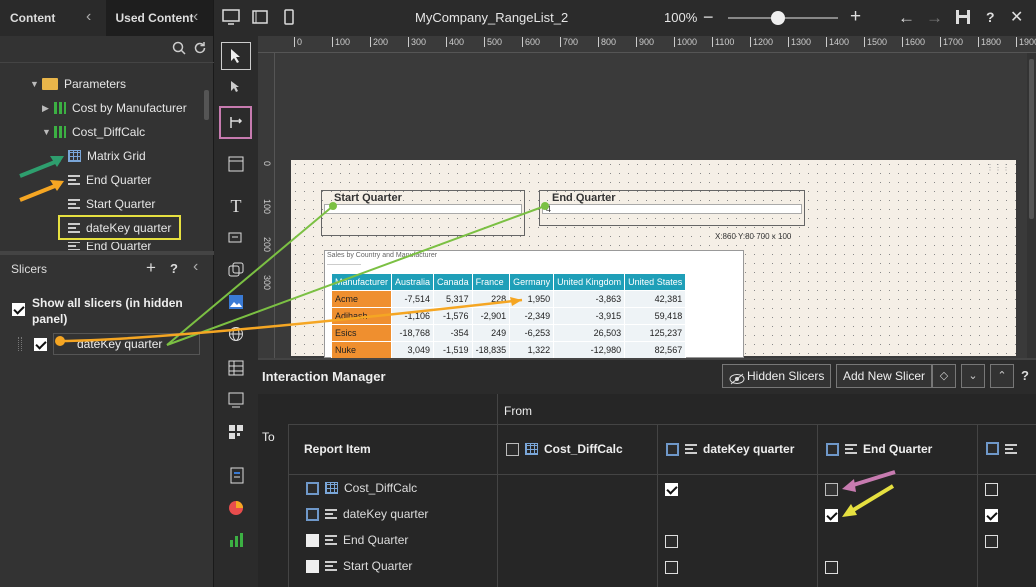 The image size is (1036, 587). What do you see at coordinates (236, 270) in the screenshot?
I see `shape-tool-icon` at bounding box center [236, 270].